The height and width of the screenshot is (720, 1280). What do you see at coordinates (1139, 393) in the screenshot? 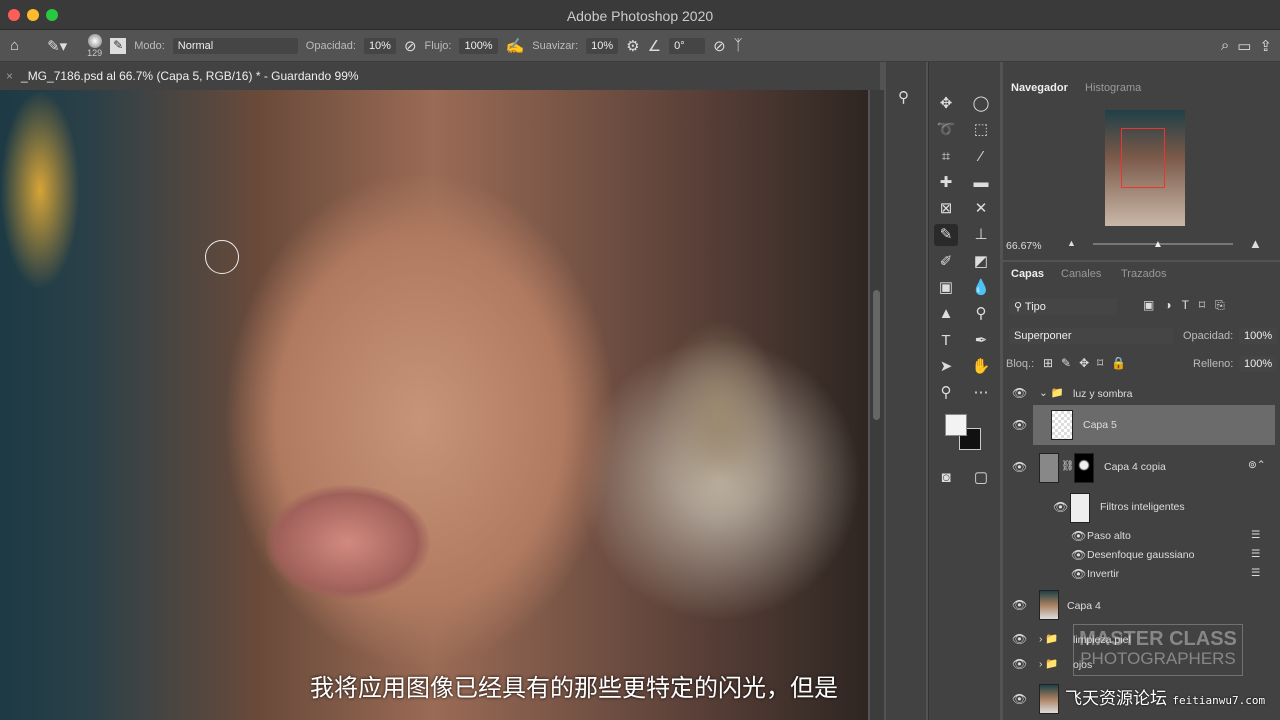
I see `layer-row-group: 👁 ⌄ 📁 luz y sombra` at bounding box center [1139, 393].